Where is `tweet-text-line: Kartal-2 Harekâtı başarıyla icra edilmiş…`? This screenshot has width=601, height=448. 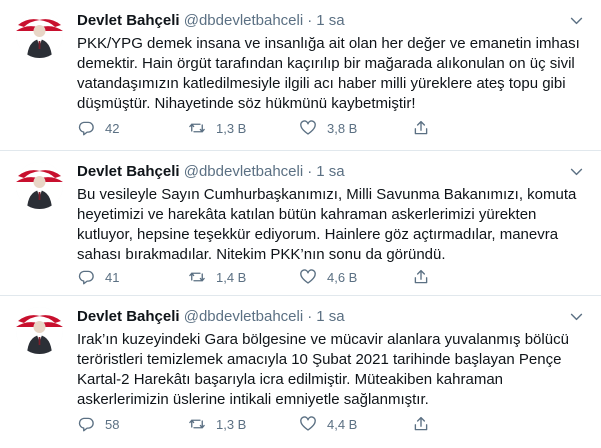
tweet-text-line: Kartal-2 Harekâtı başarıyla icra edilmiş… is located at coordinates (290, 379).